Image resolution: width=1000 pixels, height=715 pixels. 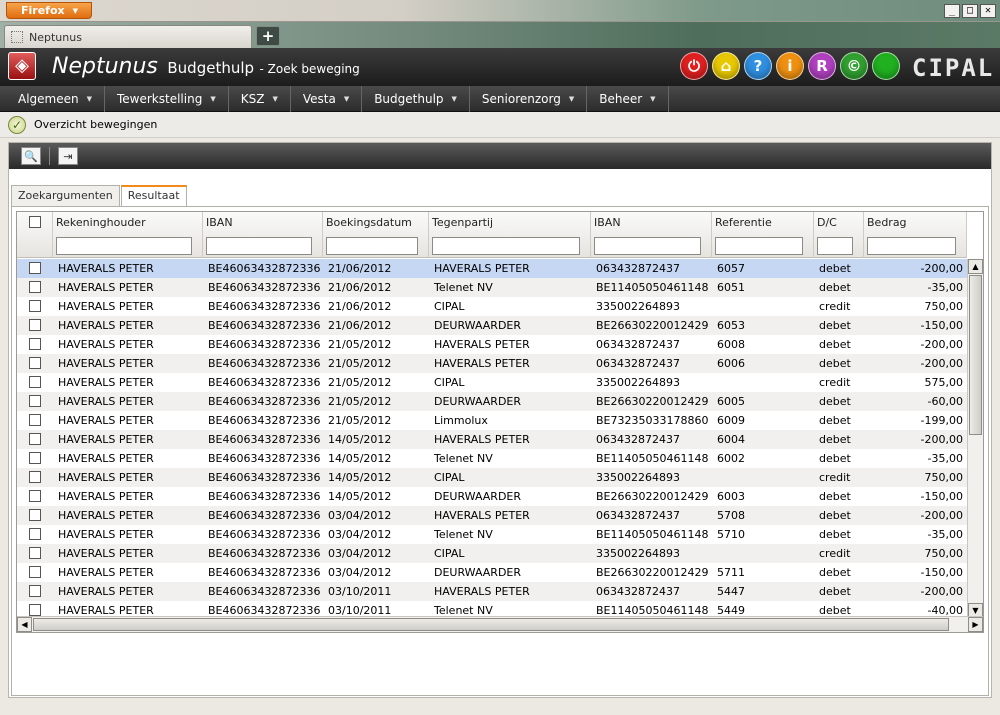 What do you see at coordinates (68, 156) in the screenshot?
I see `exit-button: ⇥` at bounding box center [68, 156].